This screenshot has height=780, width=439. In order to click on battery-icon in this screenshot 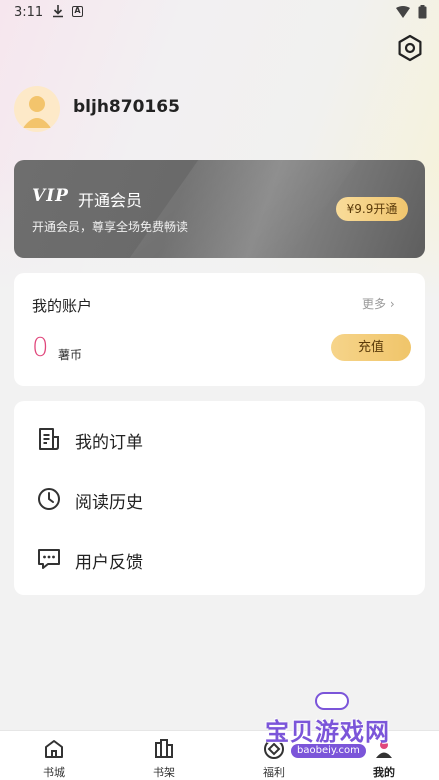, I will do `click(422, 12)`.